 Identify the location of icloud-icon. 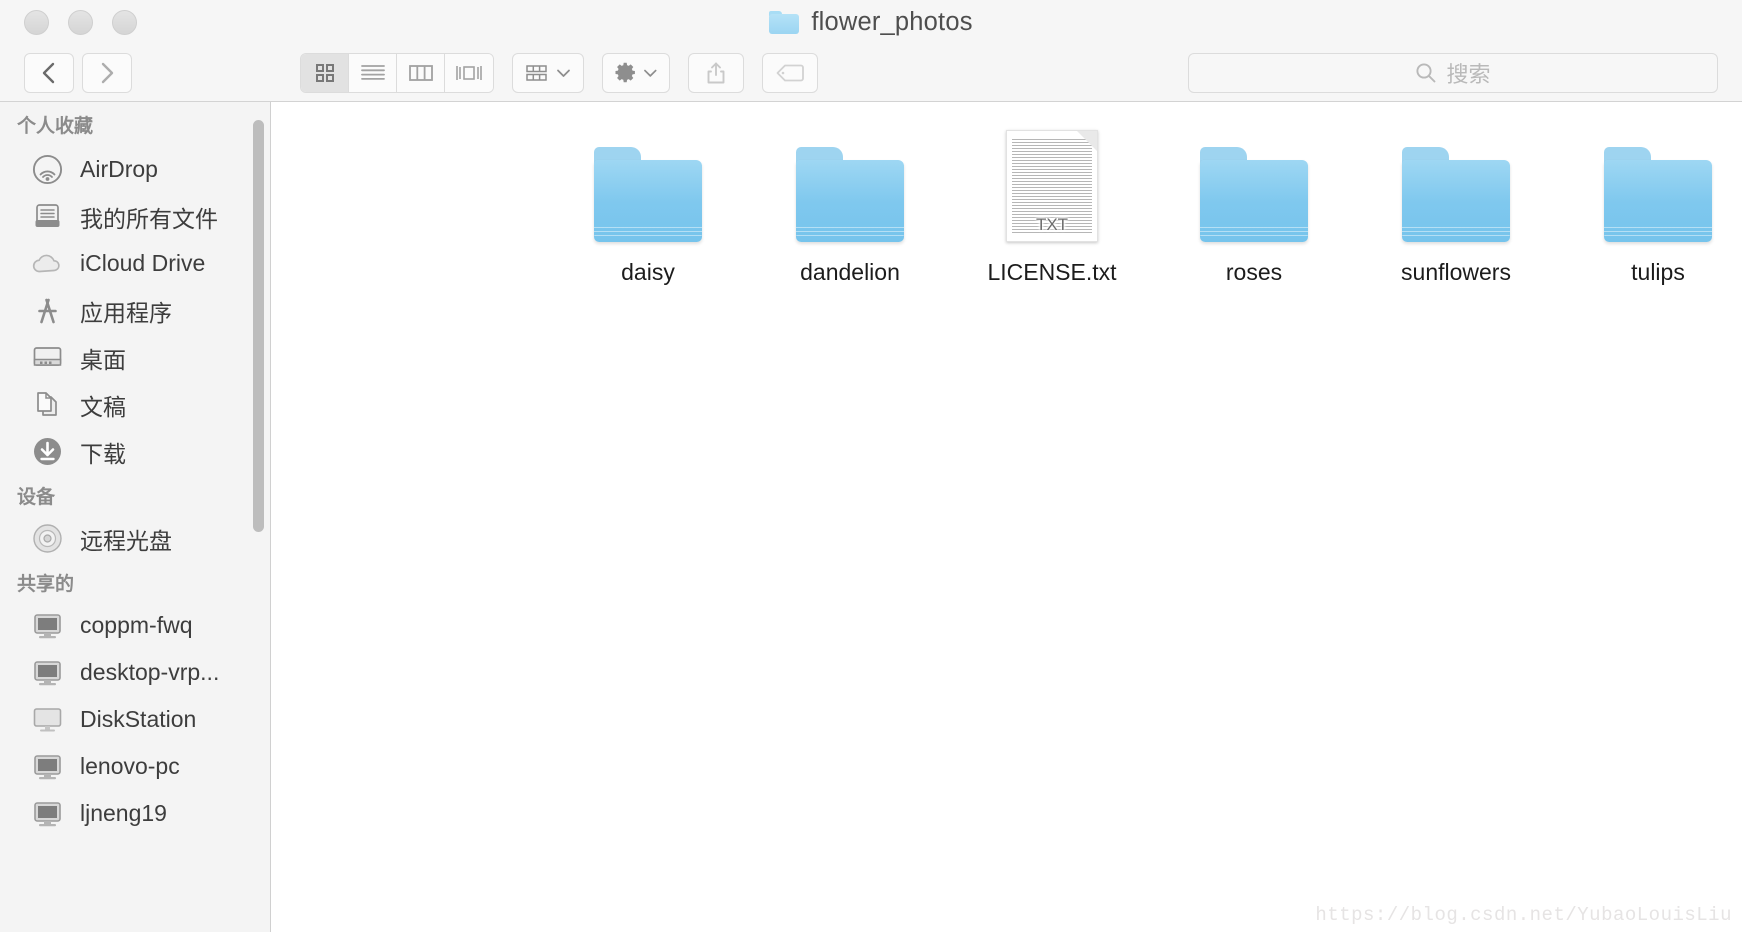
(47, 264).